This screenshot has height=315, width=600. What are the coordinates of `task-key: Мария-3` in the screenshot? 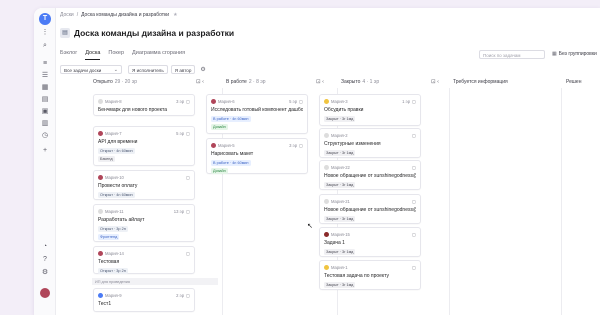 It's located at (339, 101).